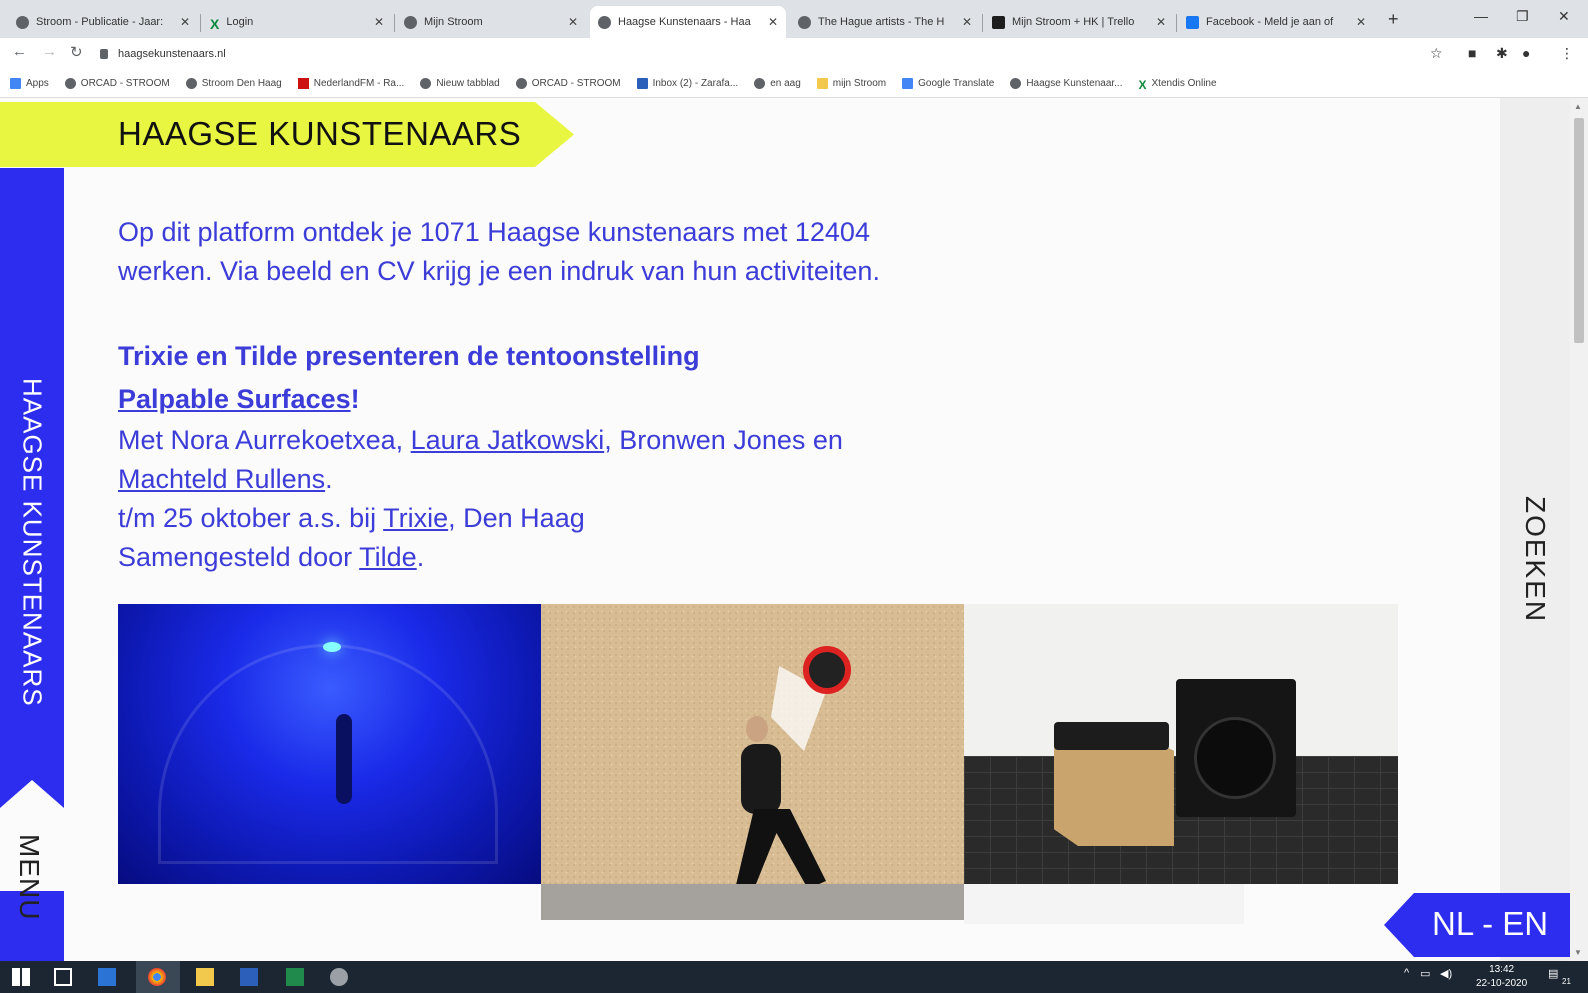 The height and width of the screenshot is (993, 1588). I want to click on forward-icon: →, so click(49, 51).